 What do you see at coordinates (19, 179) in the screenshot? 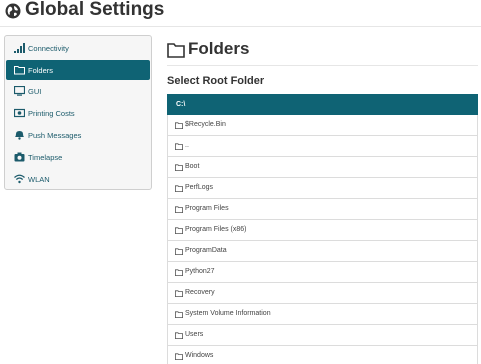
I see `wifi-icon` at bounding box center [19, 179].